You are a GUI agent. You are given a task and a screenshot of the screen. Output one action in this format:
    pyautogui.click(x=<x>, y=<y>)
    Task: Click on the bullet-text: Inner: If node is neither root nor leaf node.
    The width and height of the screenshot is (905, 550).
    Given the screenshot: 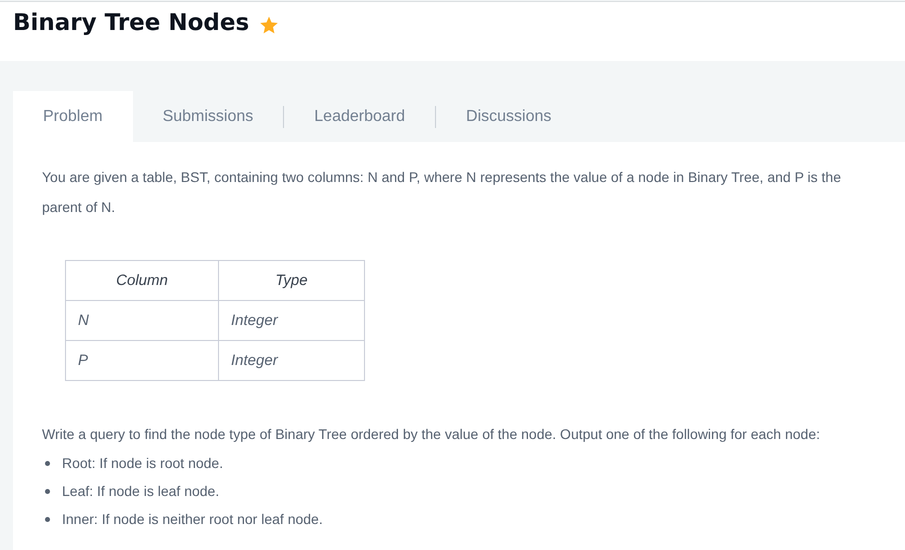 What is the action you would take?
    pyautogui.click(x=192, y=519)
    